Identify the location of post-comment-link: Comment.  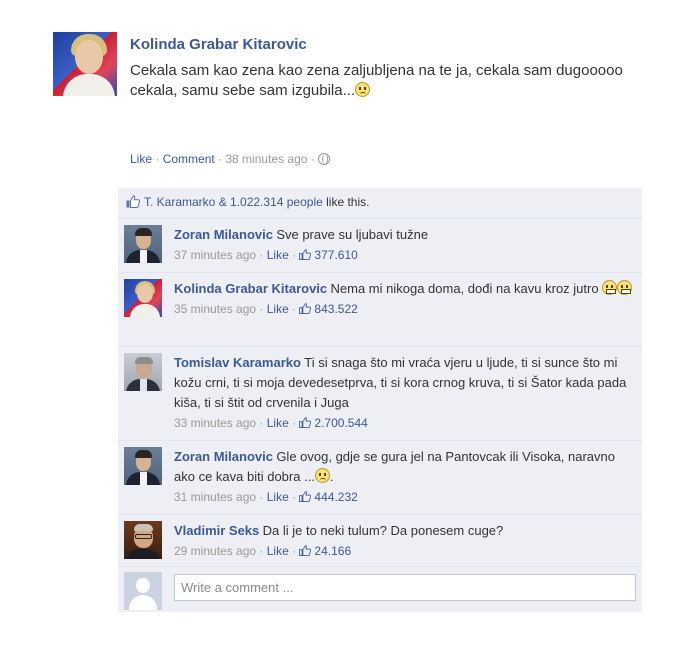
(189, 159).